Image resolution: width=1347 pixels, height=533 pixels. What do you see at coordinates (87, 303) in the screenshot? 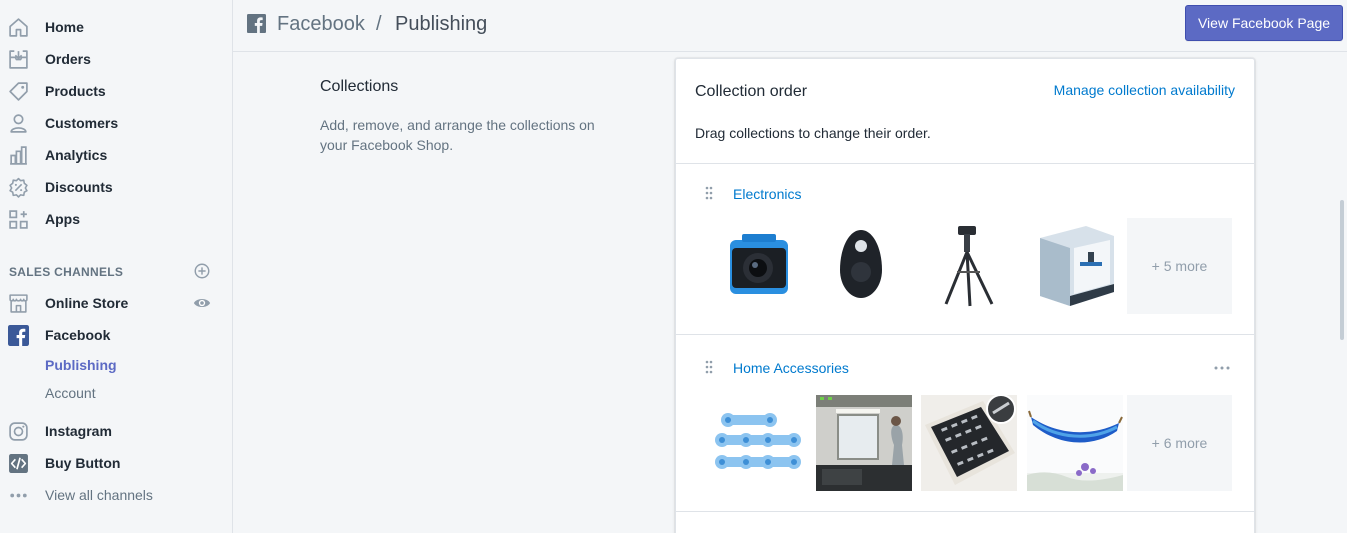
I see `sidebar-item-label: Online Store` at bounding box center [87, 303].